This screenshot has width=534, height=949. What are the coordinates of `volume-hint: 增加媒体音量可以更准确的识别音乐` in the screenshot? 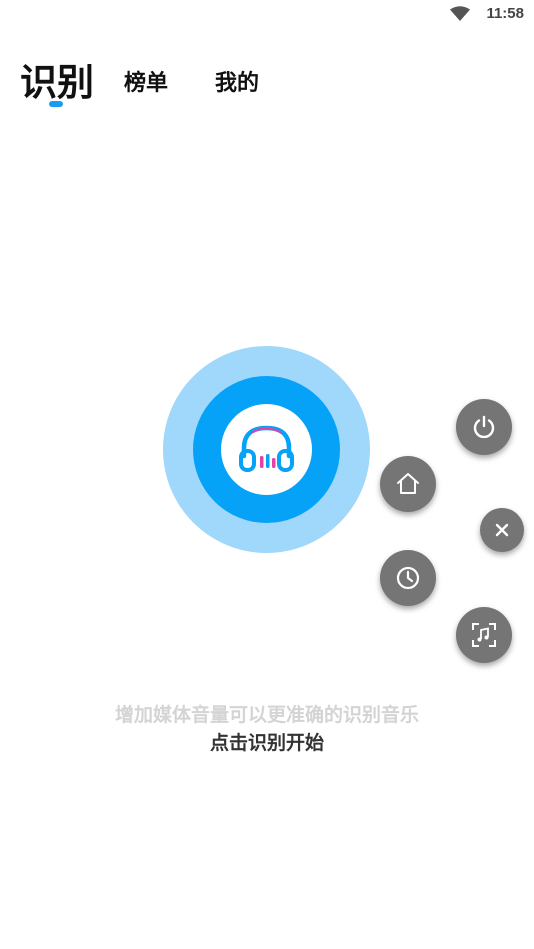 It's located at (266, 715).